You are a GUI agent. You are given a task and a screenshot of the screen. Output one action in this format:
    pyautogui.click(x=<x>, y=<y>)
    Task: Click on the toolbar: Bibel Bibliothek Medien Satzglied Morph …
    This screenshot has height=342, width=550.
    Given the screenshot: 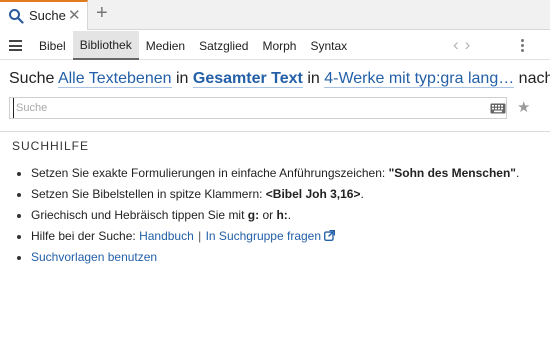 What is the action you would take?
    pyautogui.click(x=275, y=45)
    